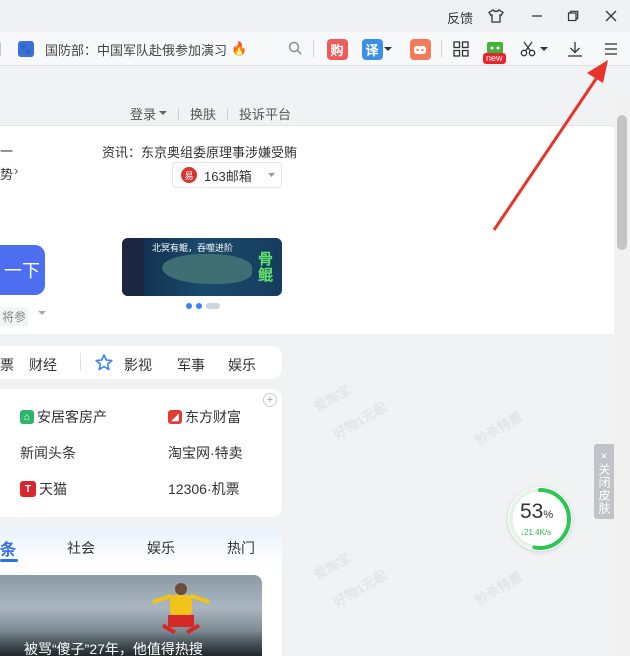 The width and height of the screenshot is (630, 656). What do you see at coordinates (420, 49) in the screenshot?
I see `game-icon` at bounding box center [420, 49].